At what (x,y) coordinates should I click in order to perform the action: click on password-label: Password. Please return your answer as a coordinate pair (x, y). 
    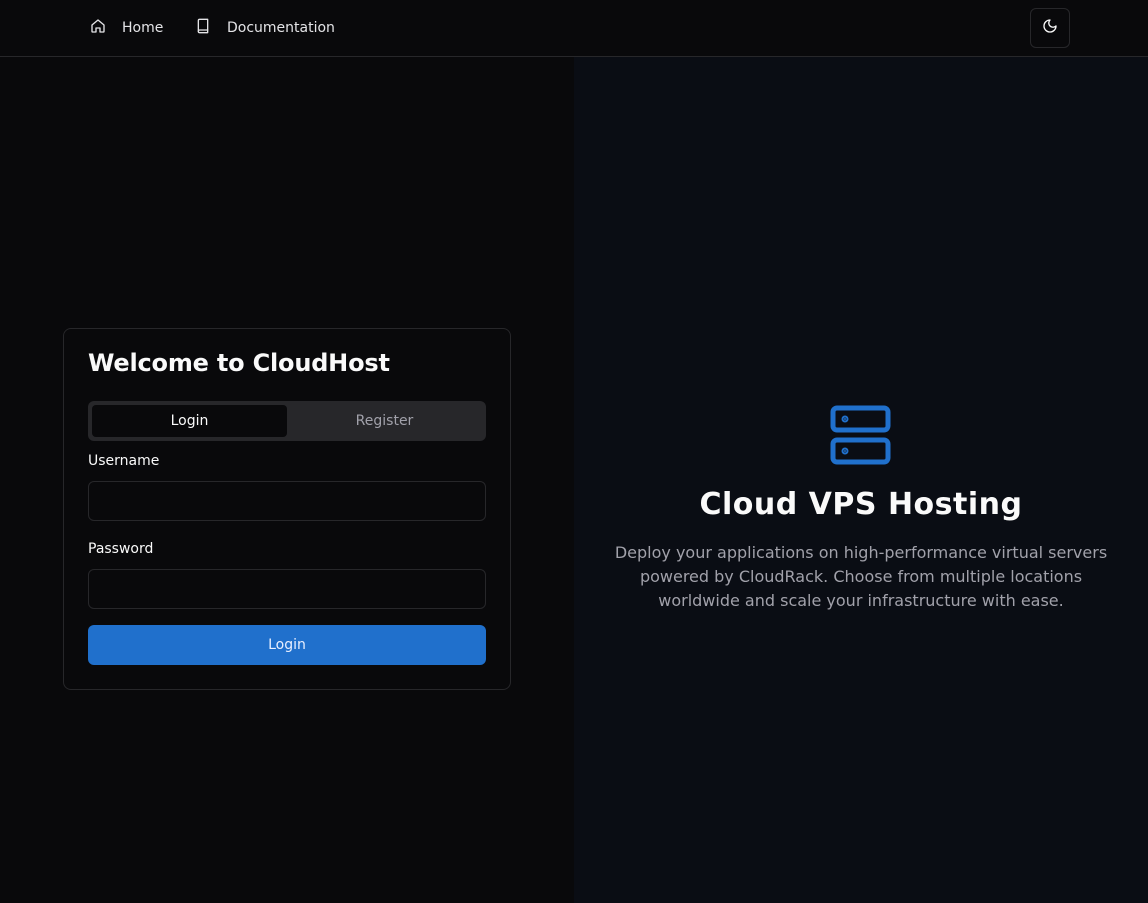
    Looking at the image, I should click on (121, 549).